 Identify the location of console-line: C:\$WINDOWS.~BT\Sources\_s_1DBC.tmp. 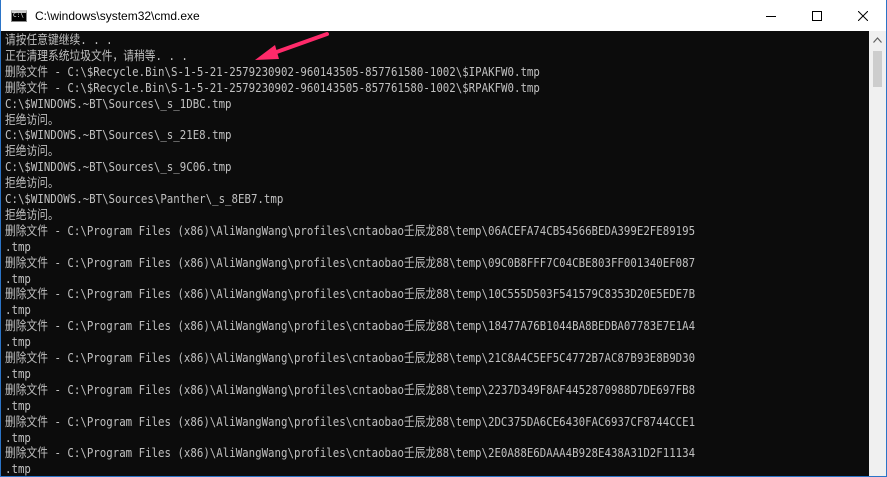
(118, 103).